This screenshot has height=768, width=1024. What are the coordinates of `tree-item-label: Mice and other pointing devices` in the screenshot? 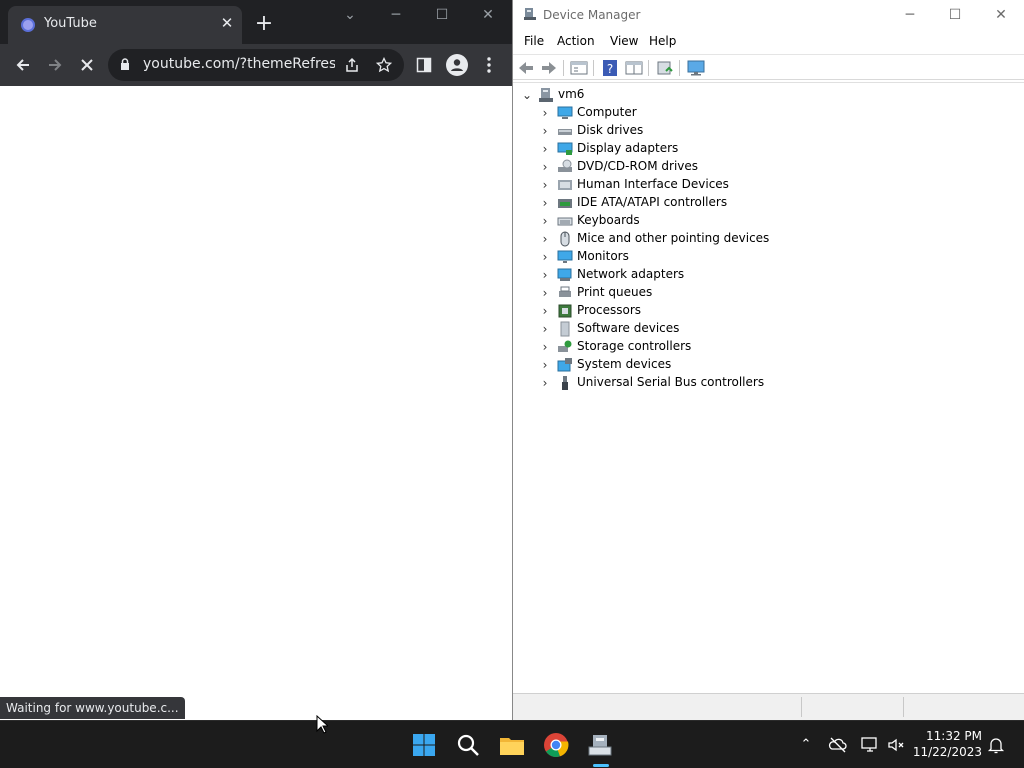 It's located at (673, 238).